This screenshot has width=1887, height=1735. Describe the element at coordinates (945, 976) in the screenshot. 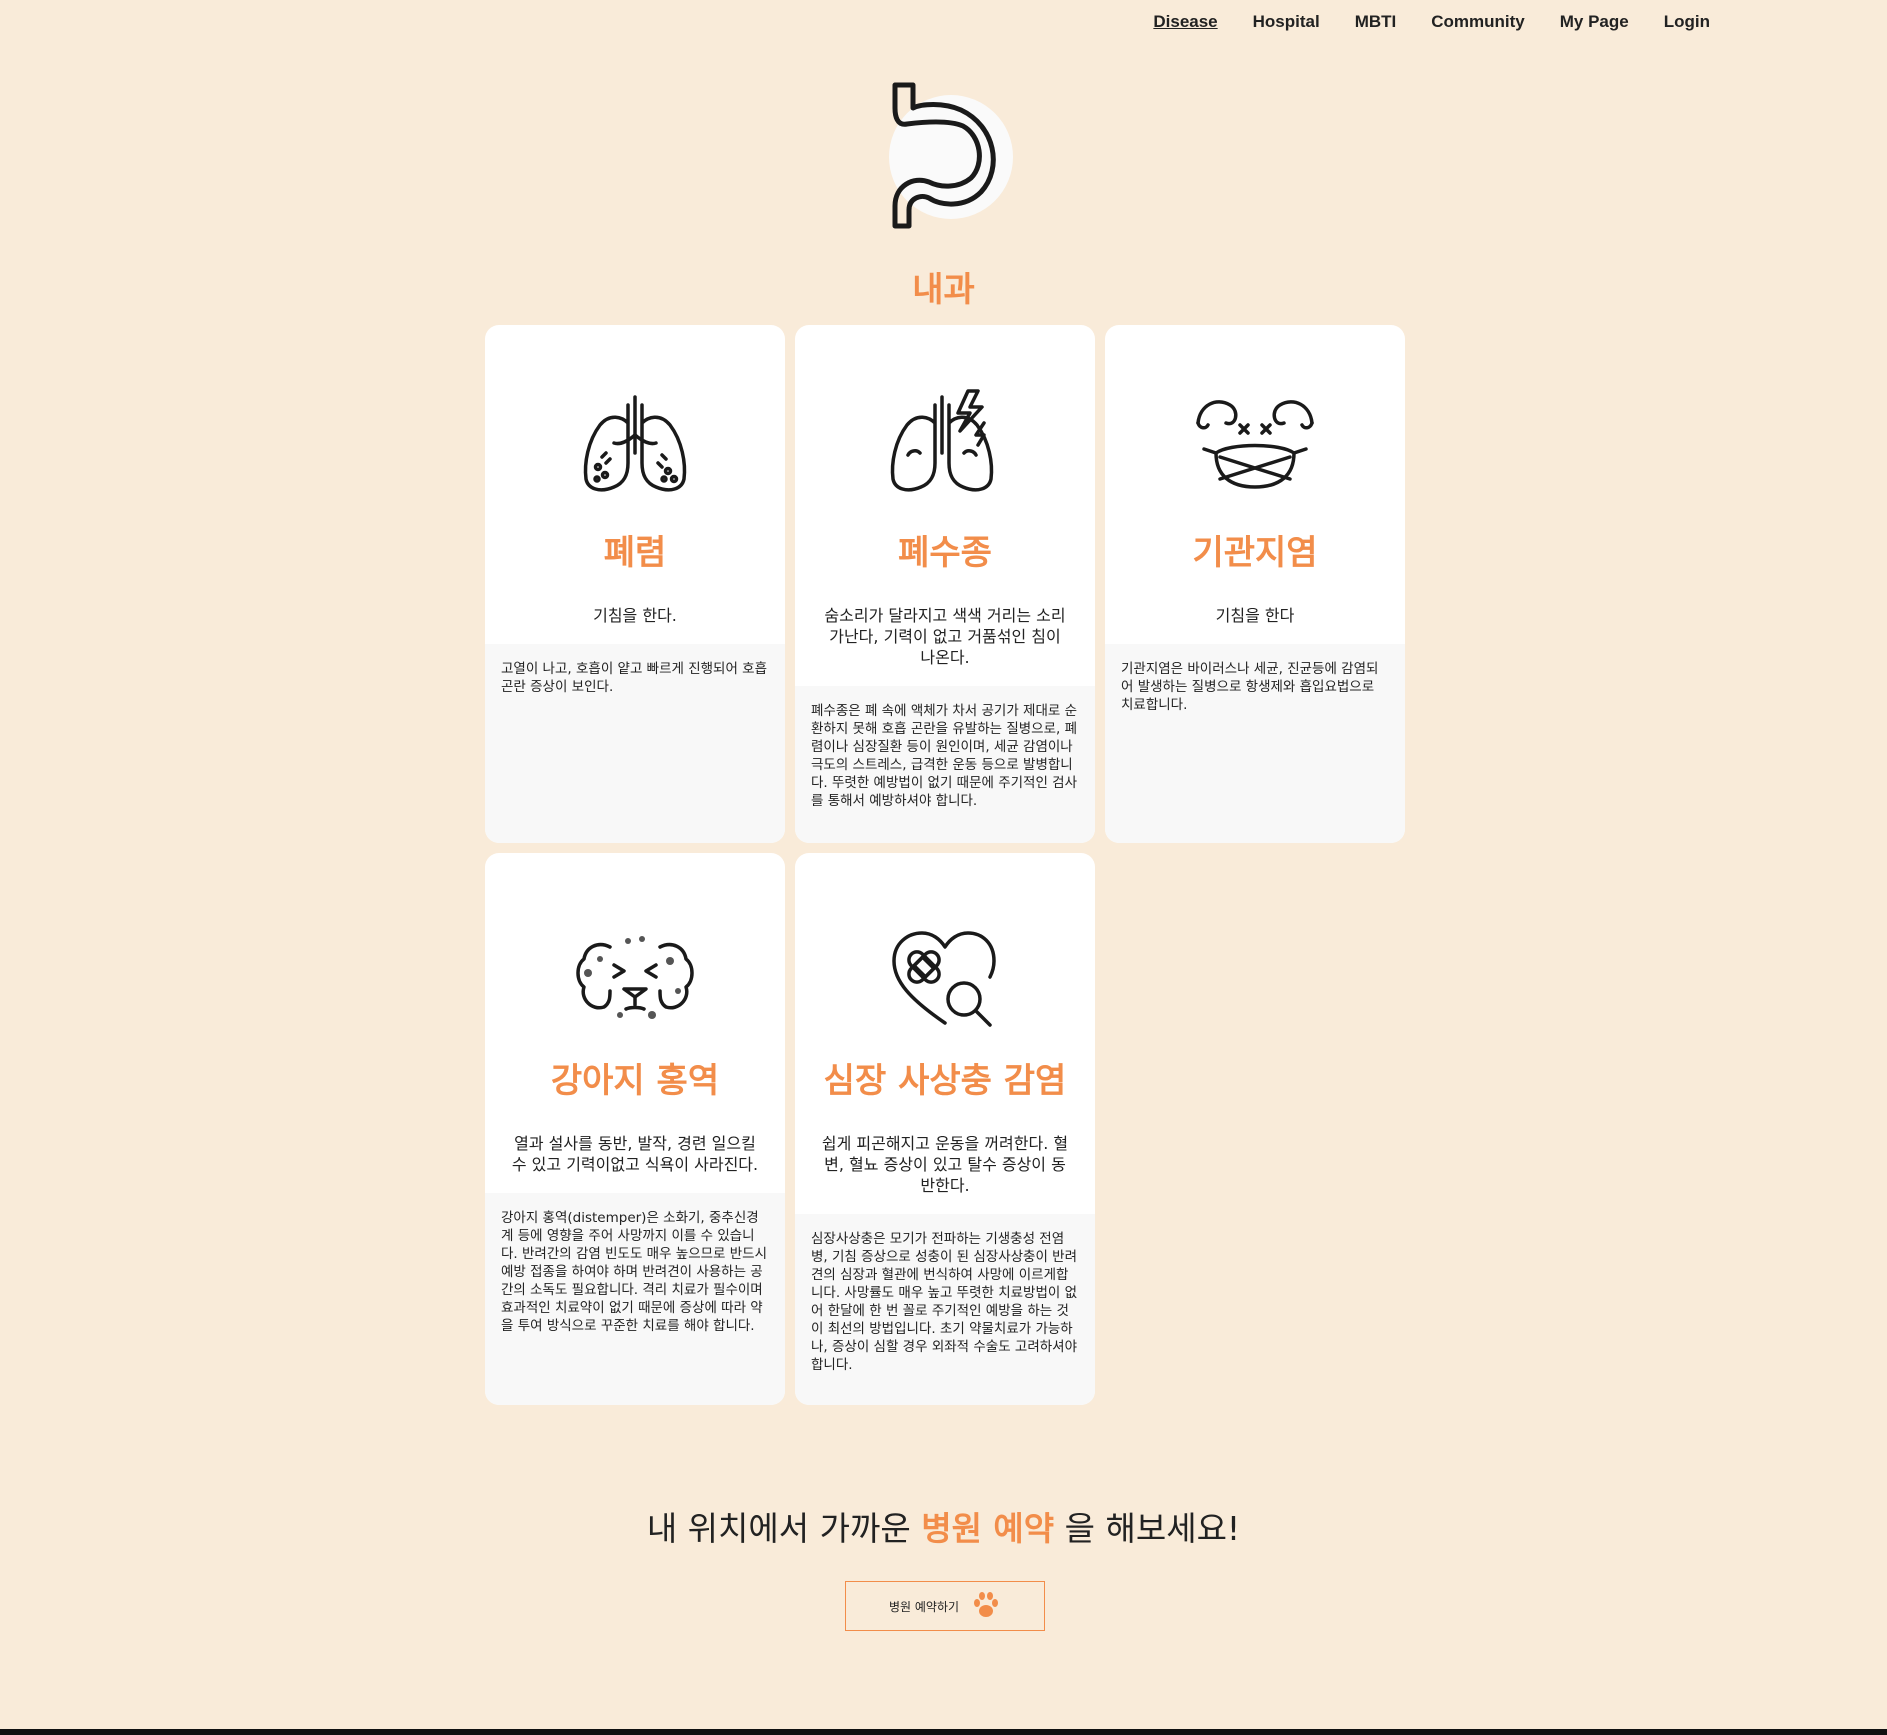

I see `heart-bandage-icon` at that location.